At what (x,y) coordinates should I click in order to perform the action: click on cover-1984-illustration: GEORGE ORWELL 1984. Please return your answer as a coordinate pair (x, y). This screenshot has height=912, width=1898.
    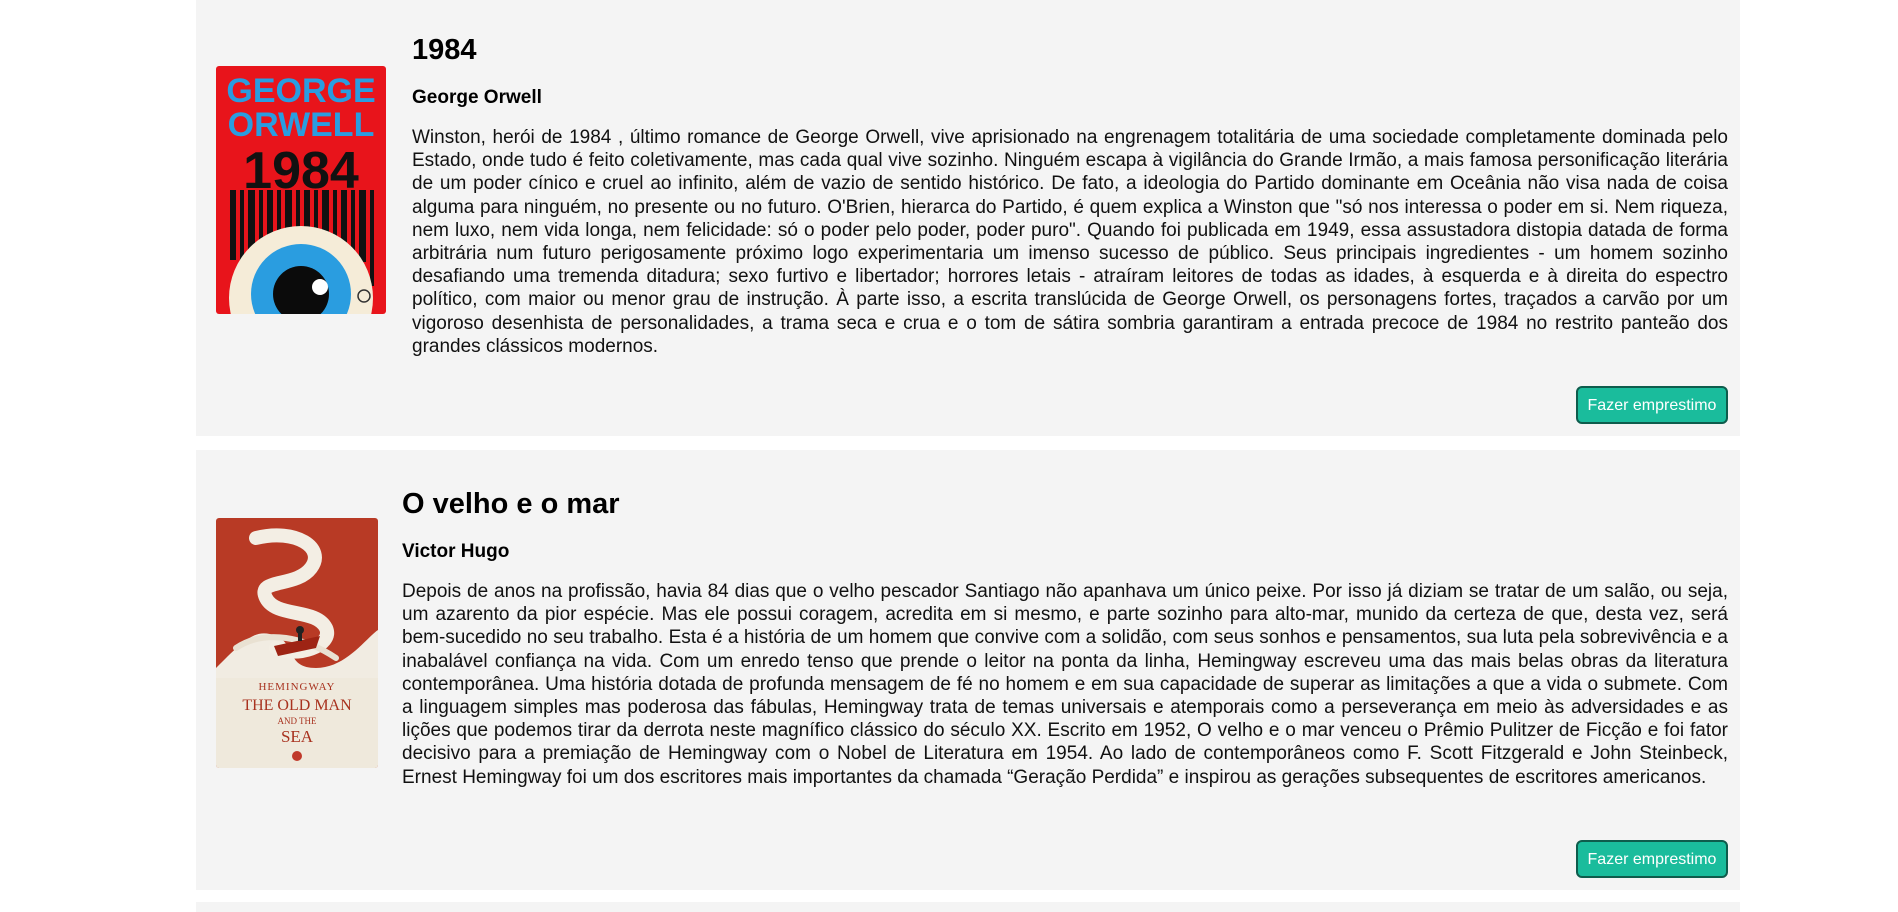
    Looking at the image, I should click on (301, 190).